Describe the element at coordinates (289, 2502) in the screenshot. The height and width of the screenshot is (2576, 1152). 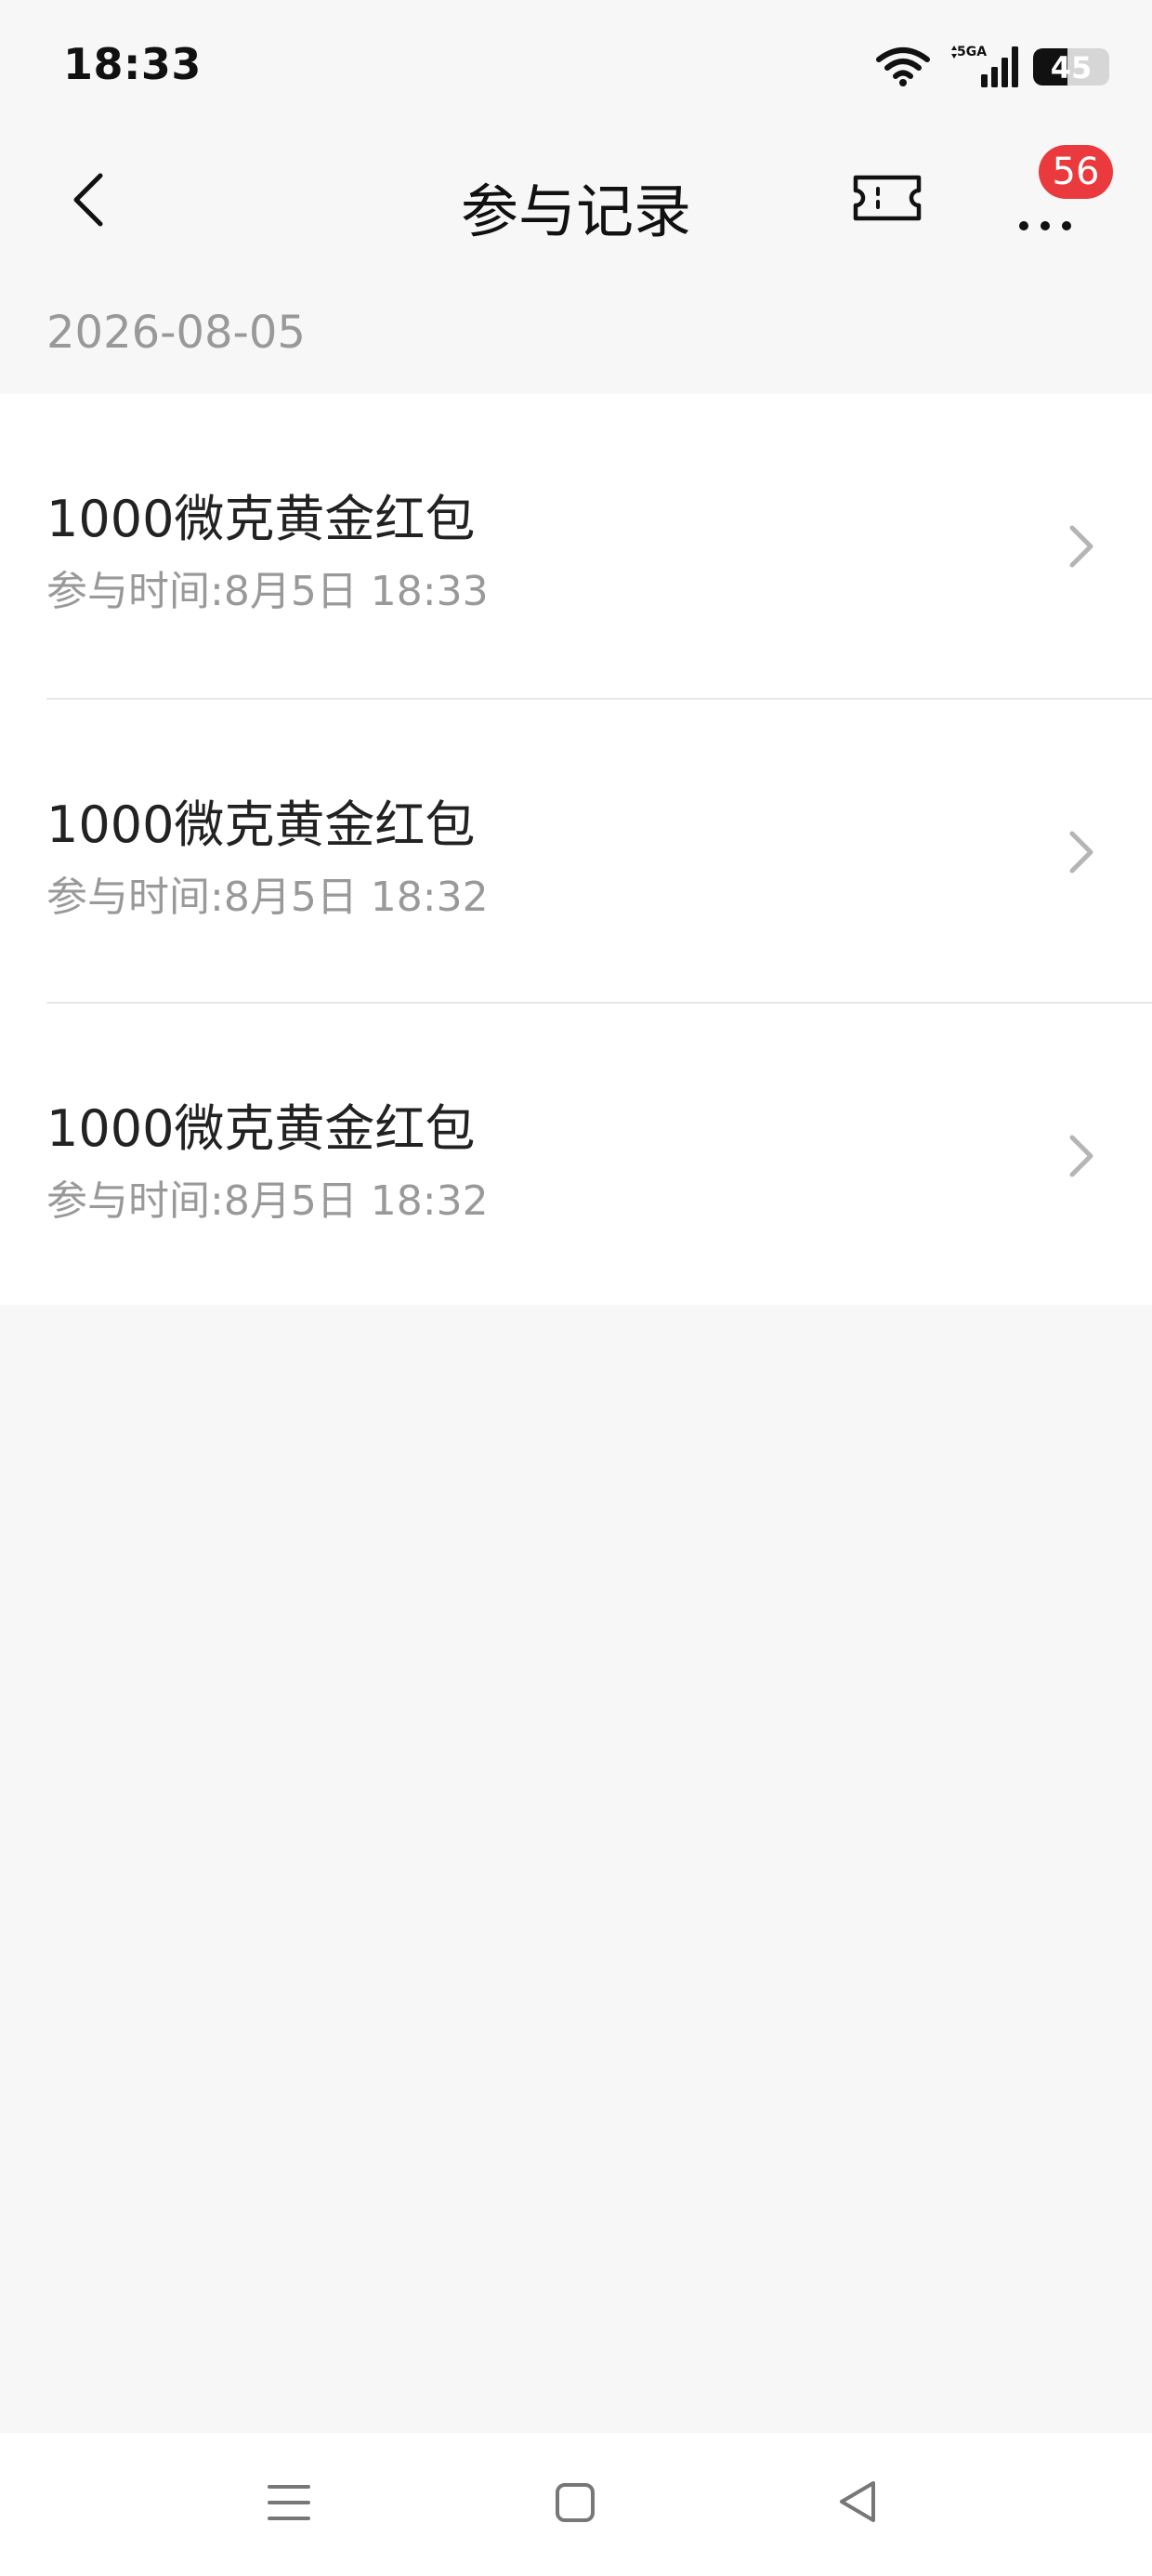
I see `menu-lines-icon` at that location.